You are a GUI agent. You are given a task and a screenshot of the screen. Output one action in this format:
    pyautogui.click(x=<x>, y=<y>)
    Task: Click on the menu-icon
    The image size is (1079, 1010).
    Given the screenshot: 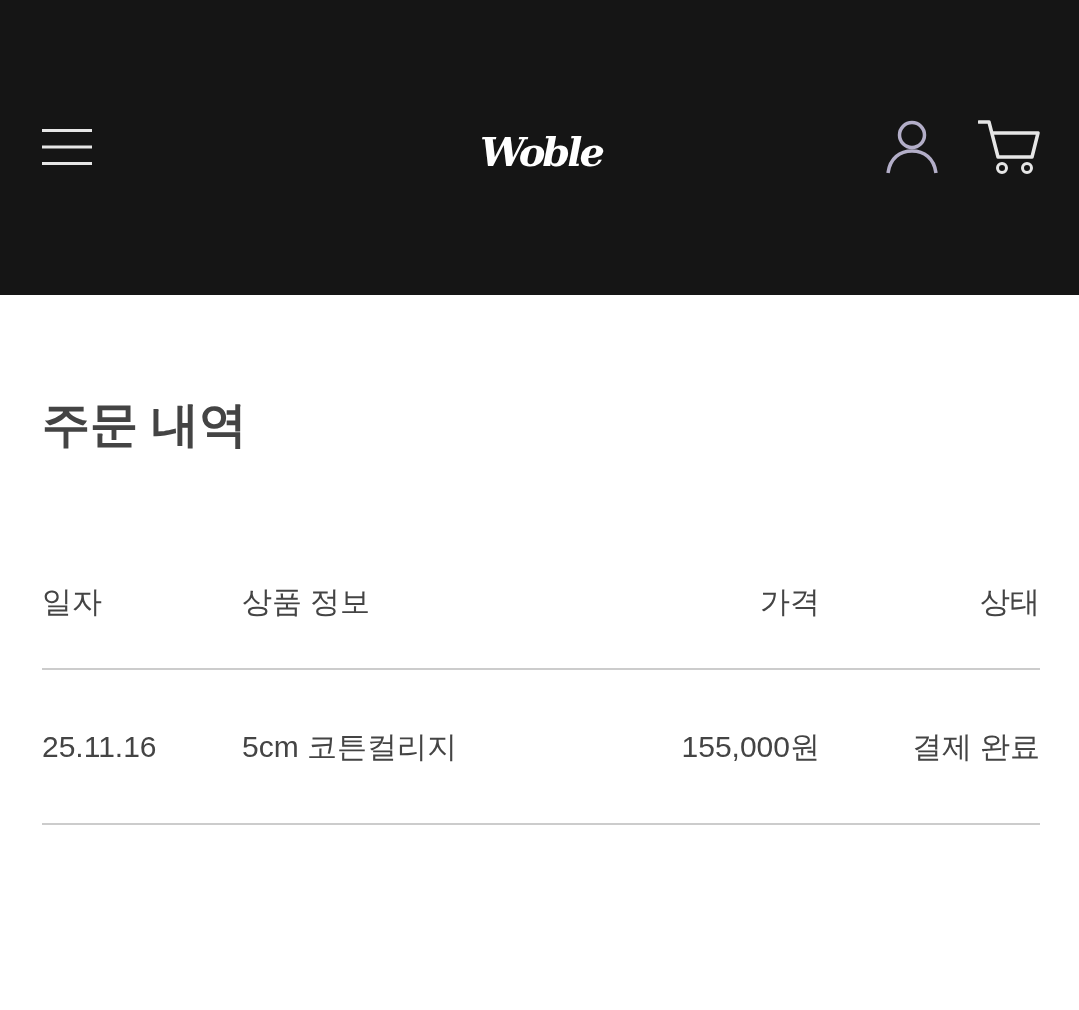 What is the action you would take?
    pyautogui.click(x=67, y=146)
    